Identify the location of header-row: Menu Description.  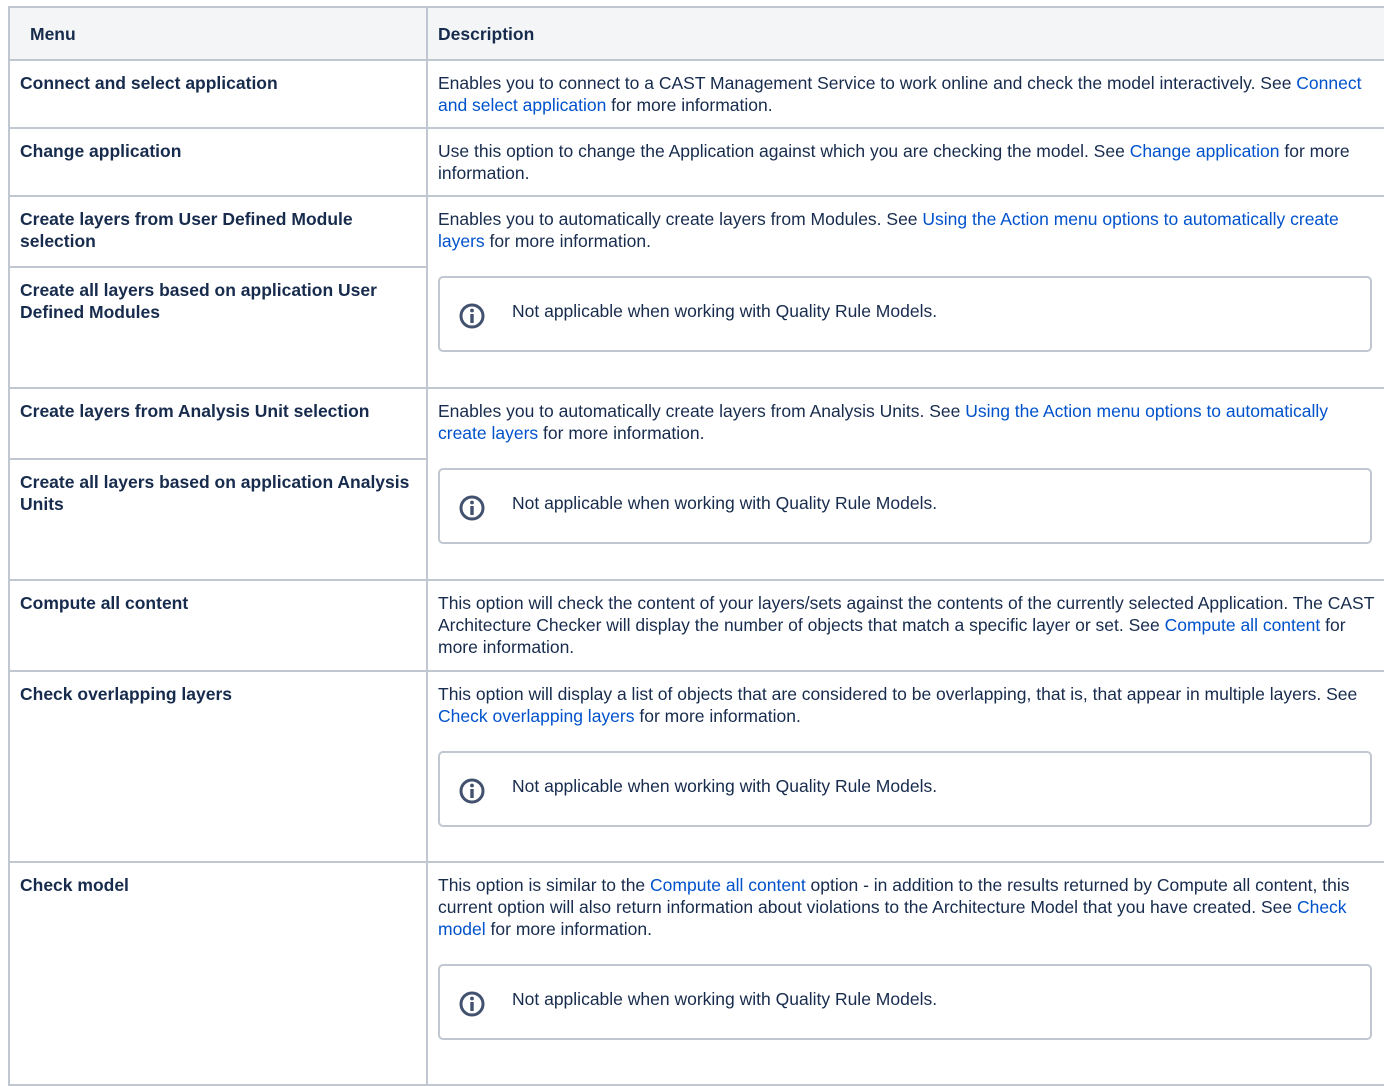
(696, 33).